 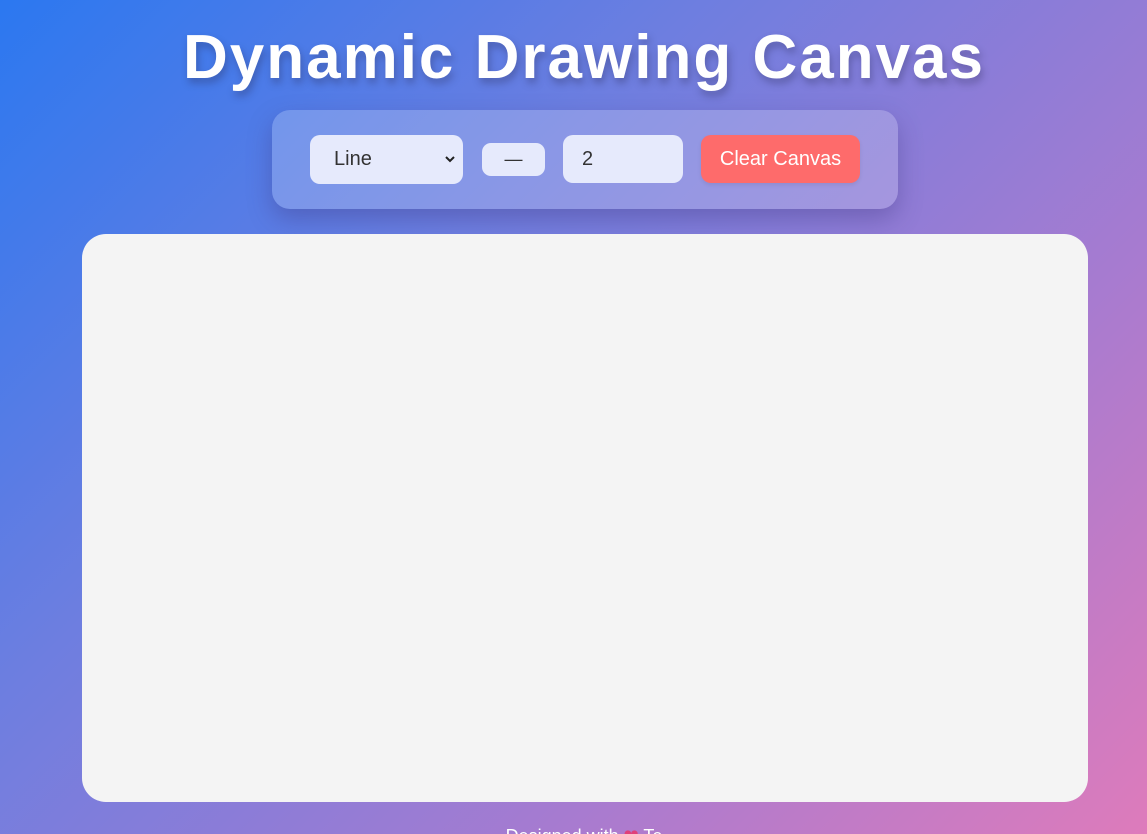 I want to click on shape-select-value: Line, so click(x=353, y=159).